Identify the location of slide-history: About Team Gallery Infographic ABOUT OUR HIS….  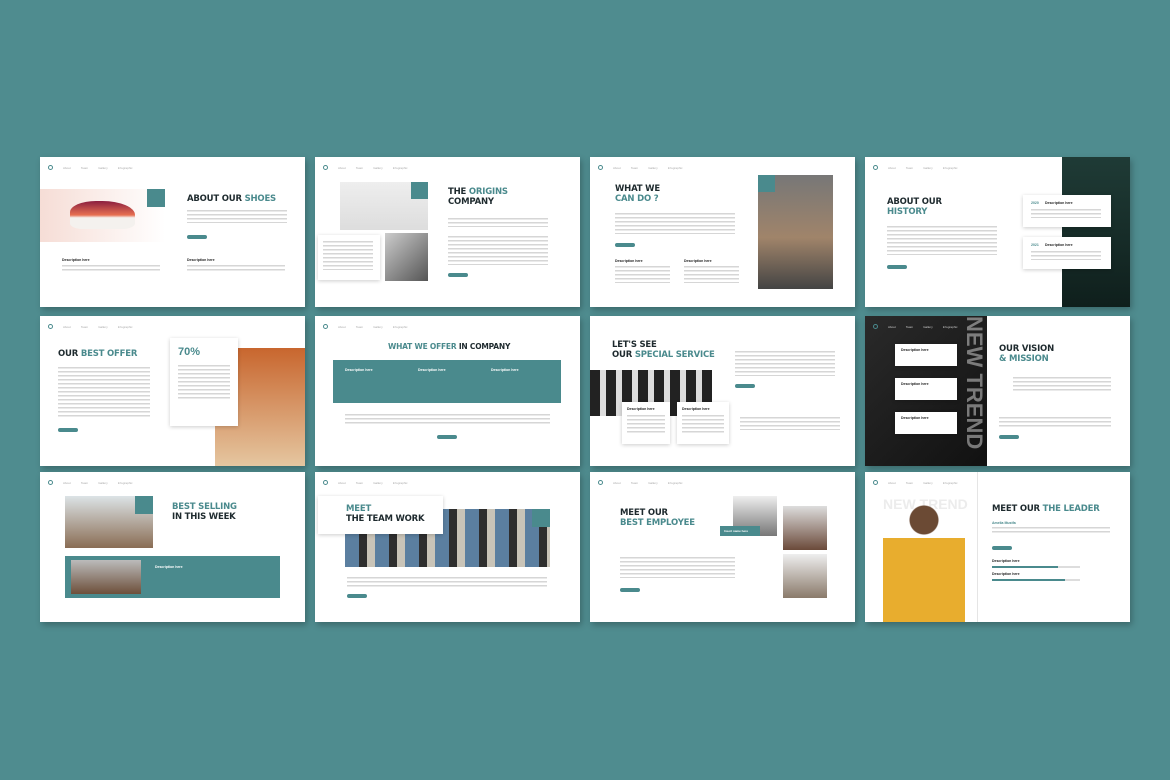
(997, 232).